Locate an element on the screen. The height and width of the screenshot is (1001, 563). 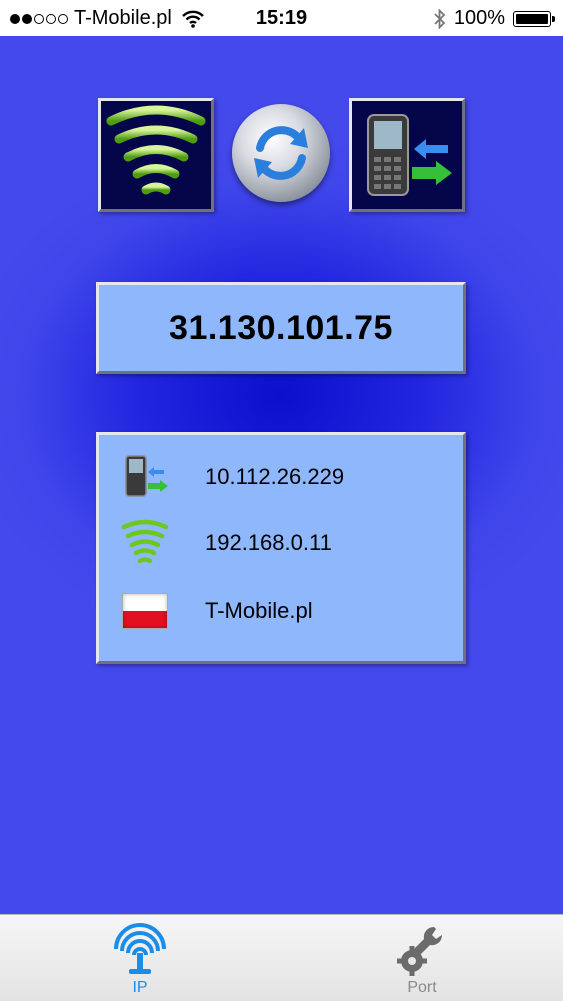
wifi-ip-row: 192.168.0.11 is located at coordinates (285, 543).